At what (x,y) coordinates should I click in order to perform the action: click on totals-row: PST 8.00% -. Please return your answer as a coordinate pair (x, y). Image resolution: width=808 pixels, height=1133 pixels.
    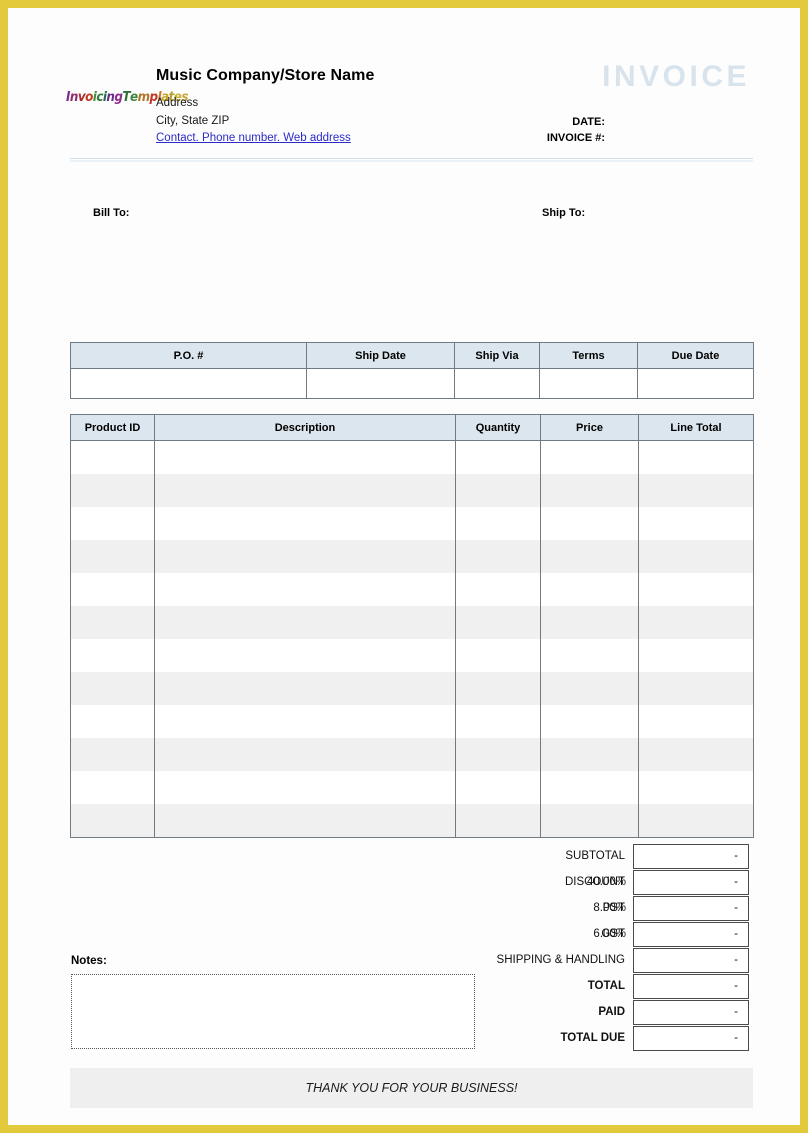
    Looking at the image, I should click on (595, 908).